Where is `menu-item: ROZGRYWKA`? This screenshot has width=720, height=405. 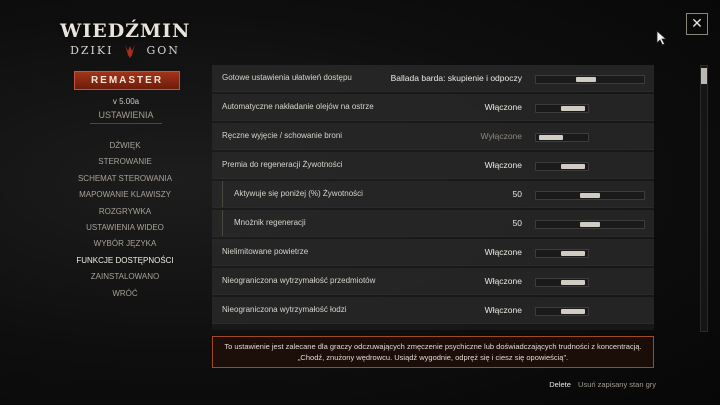
menu-item: ROZGRYWKA is located at coordinates (125, 212).